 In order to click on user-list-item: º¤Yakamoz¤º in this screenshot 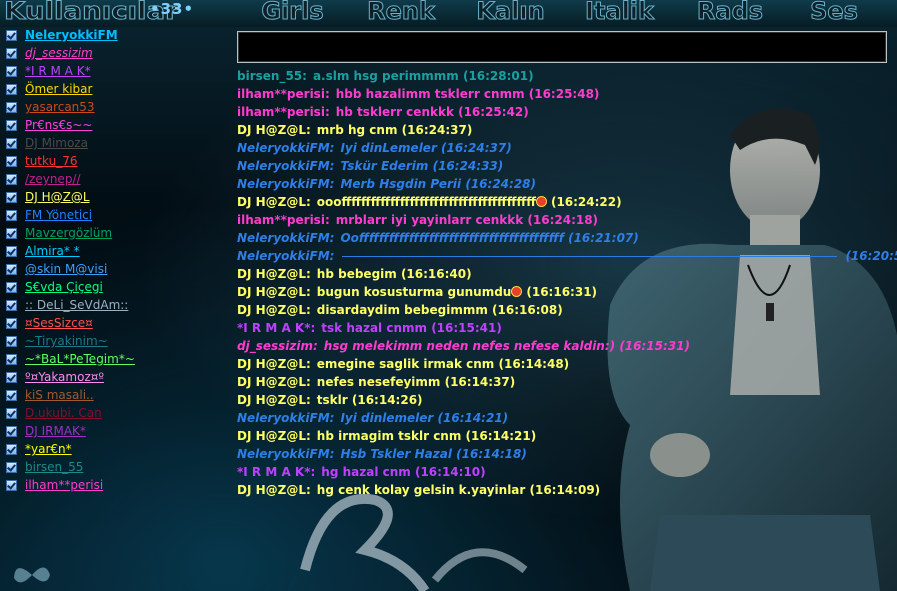, I will do `click(116, 377)`.